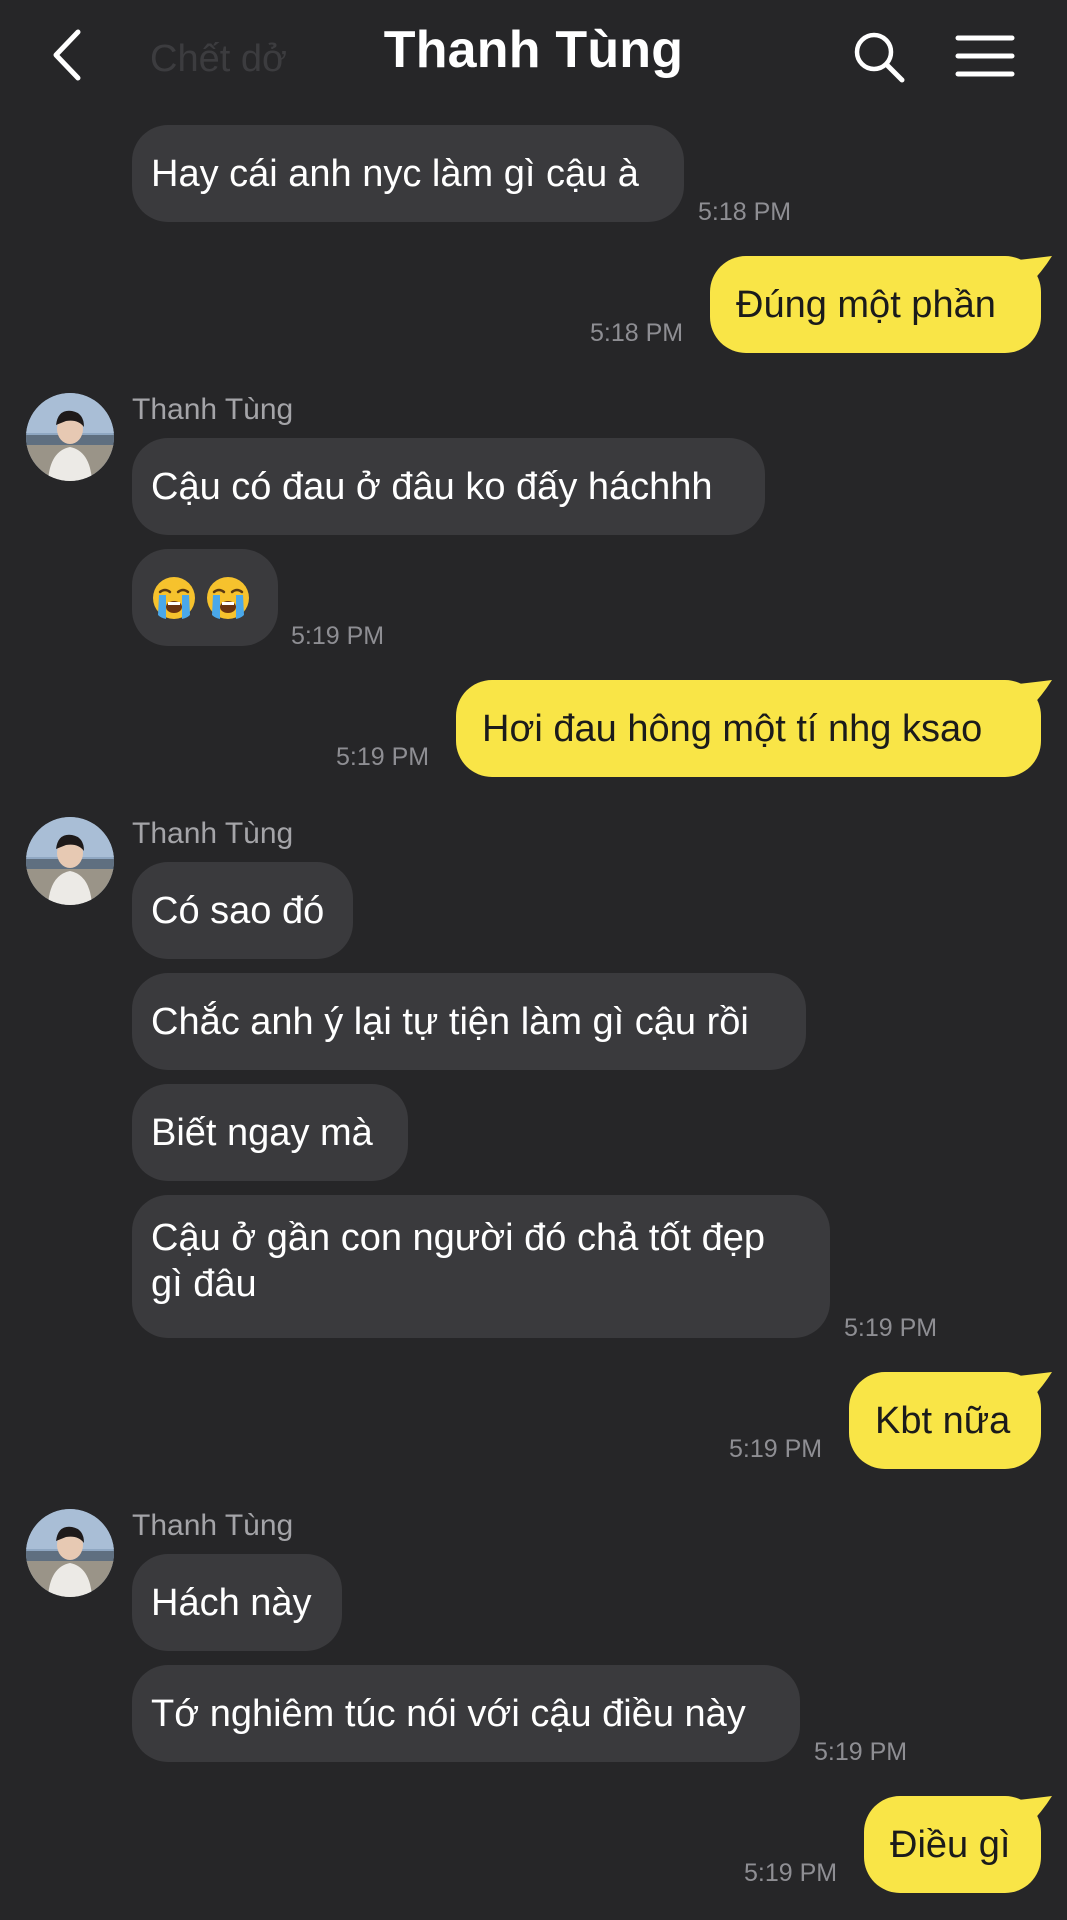 The width and height of the screenshot is (1067, 1920). I want to click on message-bubble-outgoing: Đúng một phần, so click(875, 304).